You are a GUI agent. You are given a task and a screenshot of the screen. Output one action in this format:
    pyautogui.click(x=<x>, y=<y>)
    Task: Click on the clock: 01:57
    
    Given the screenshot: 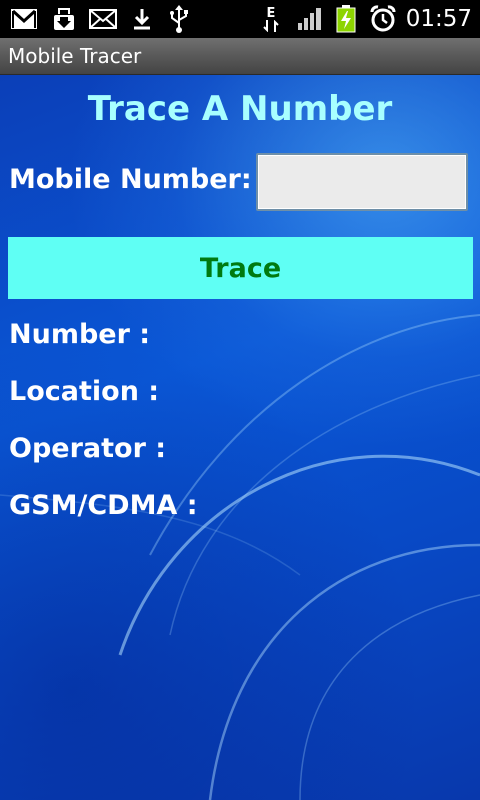 What is the action you would take?
    pyautogui.click(x=438, y=19)
    